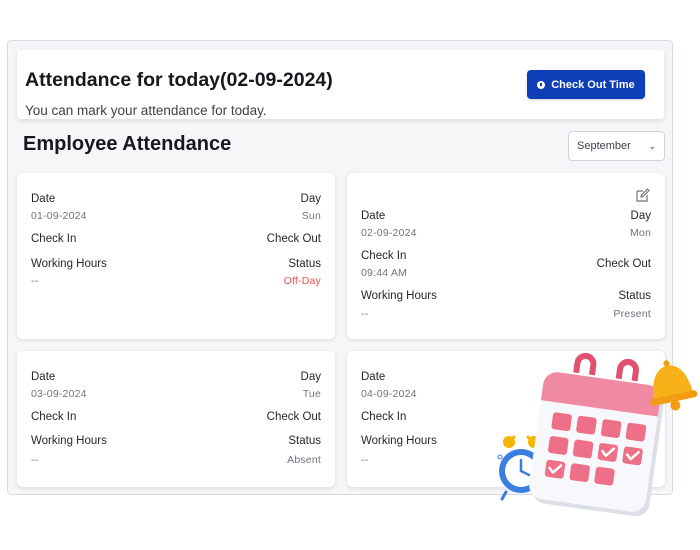 This screenshot has height=550, width=700. Describe the element at coordinates (389, 394) in the screenshot. I see `date-value: 04-09-2024` at that location.